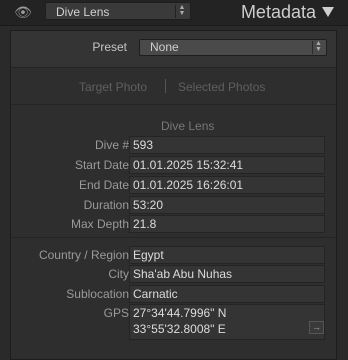 The height and width of the screenshot is (360, 348). What do you see at coordinates (173, 86) in the screenshot?
I see `target-row: Target Photo Selected Photos` at bounding box center [173, 86].